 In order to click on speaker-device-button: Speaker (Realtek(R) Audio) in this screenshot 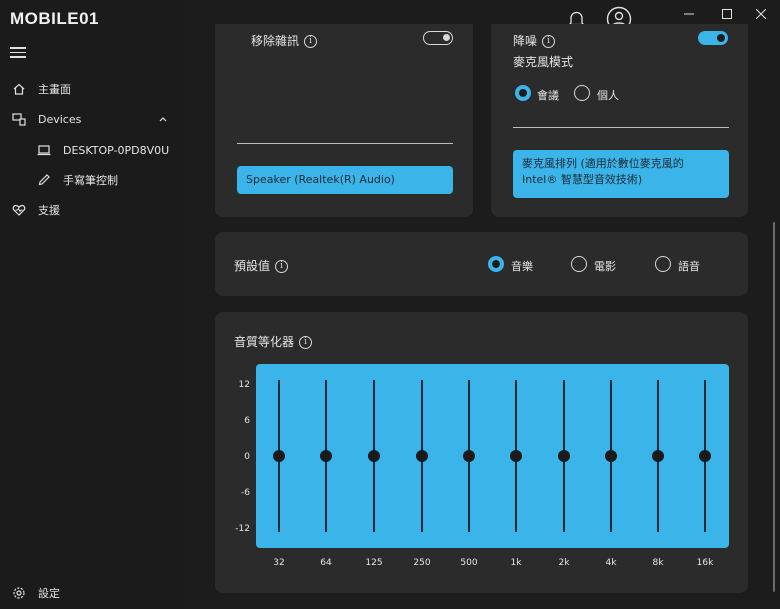, I will do `click(345, 180)`.